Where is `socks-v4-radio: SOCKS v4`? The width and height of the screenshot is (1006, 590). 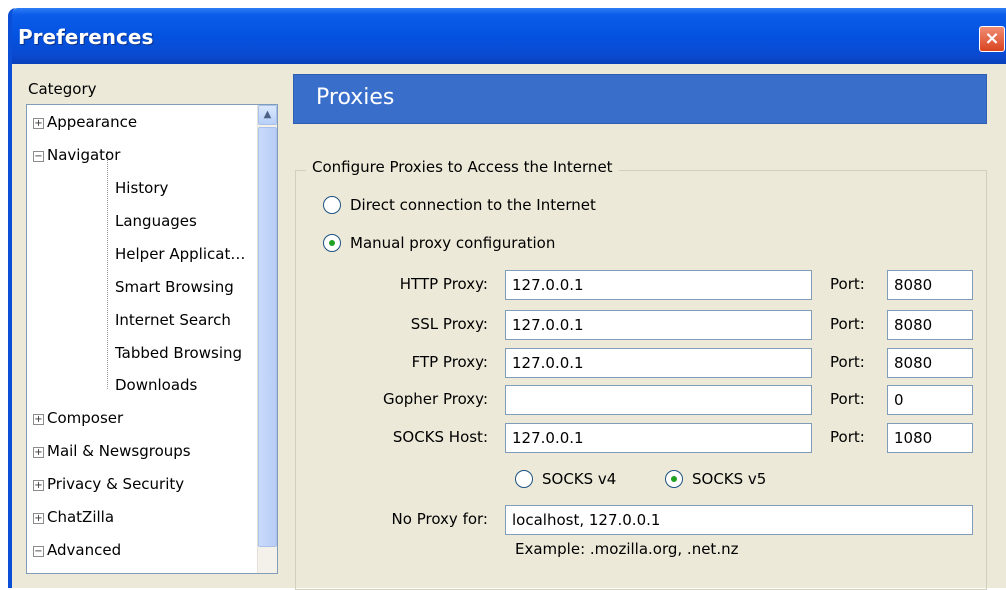
socks-v4-radio: SOCKS v4 is located at coordinates (565, 479).